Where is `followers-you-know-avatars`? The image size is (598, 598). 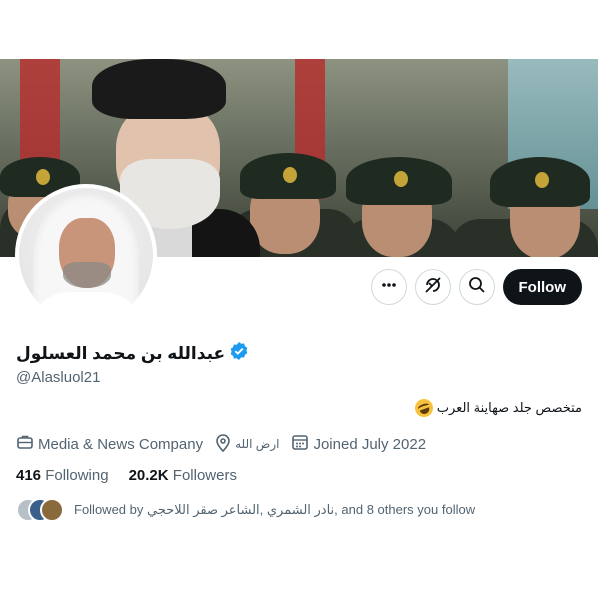
followers-you-know-avatars is located at coordinates (41, 510).